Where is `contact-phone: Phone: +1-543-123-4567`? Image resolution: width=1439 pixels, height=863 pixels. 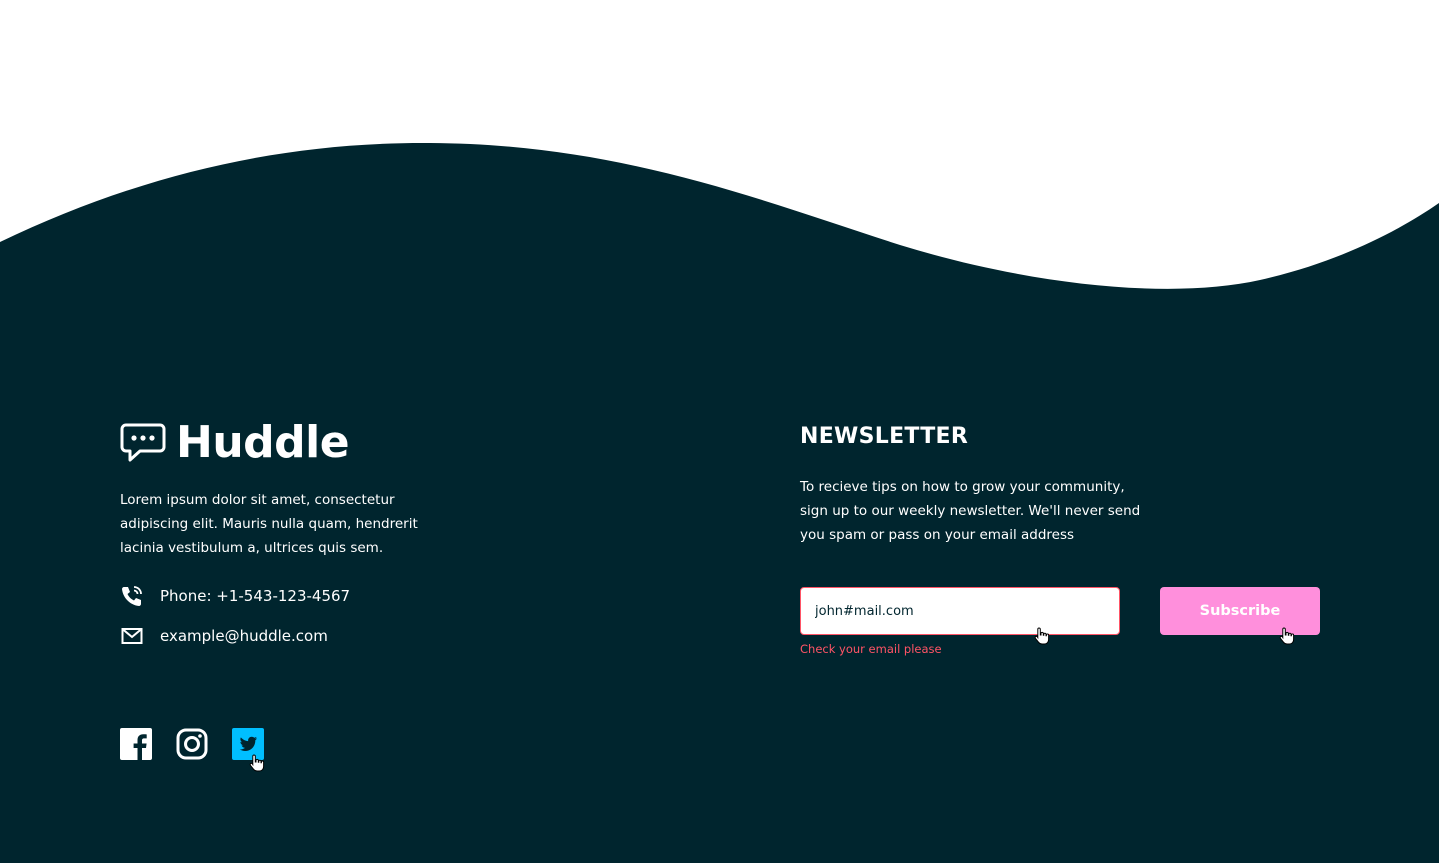
contact-phone: Phone: +1-543-123-4567 is located at coordinates (235, 596).